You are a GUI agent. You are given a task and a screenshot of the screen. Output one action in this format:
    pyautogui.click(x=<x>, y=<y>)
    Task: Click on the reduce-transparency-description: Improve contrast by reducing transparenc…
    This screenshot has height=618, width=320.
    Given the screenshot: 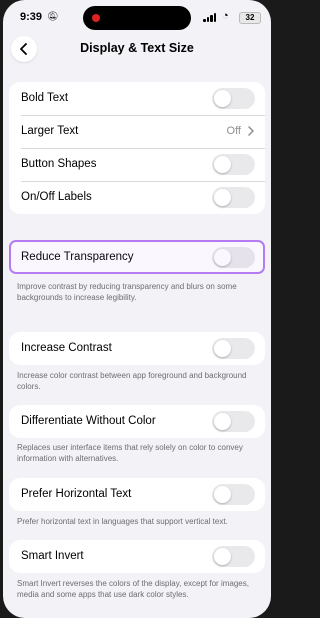 What is the action you would take?
    pyautogui.click(x=127, y=292)
    